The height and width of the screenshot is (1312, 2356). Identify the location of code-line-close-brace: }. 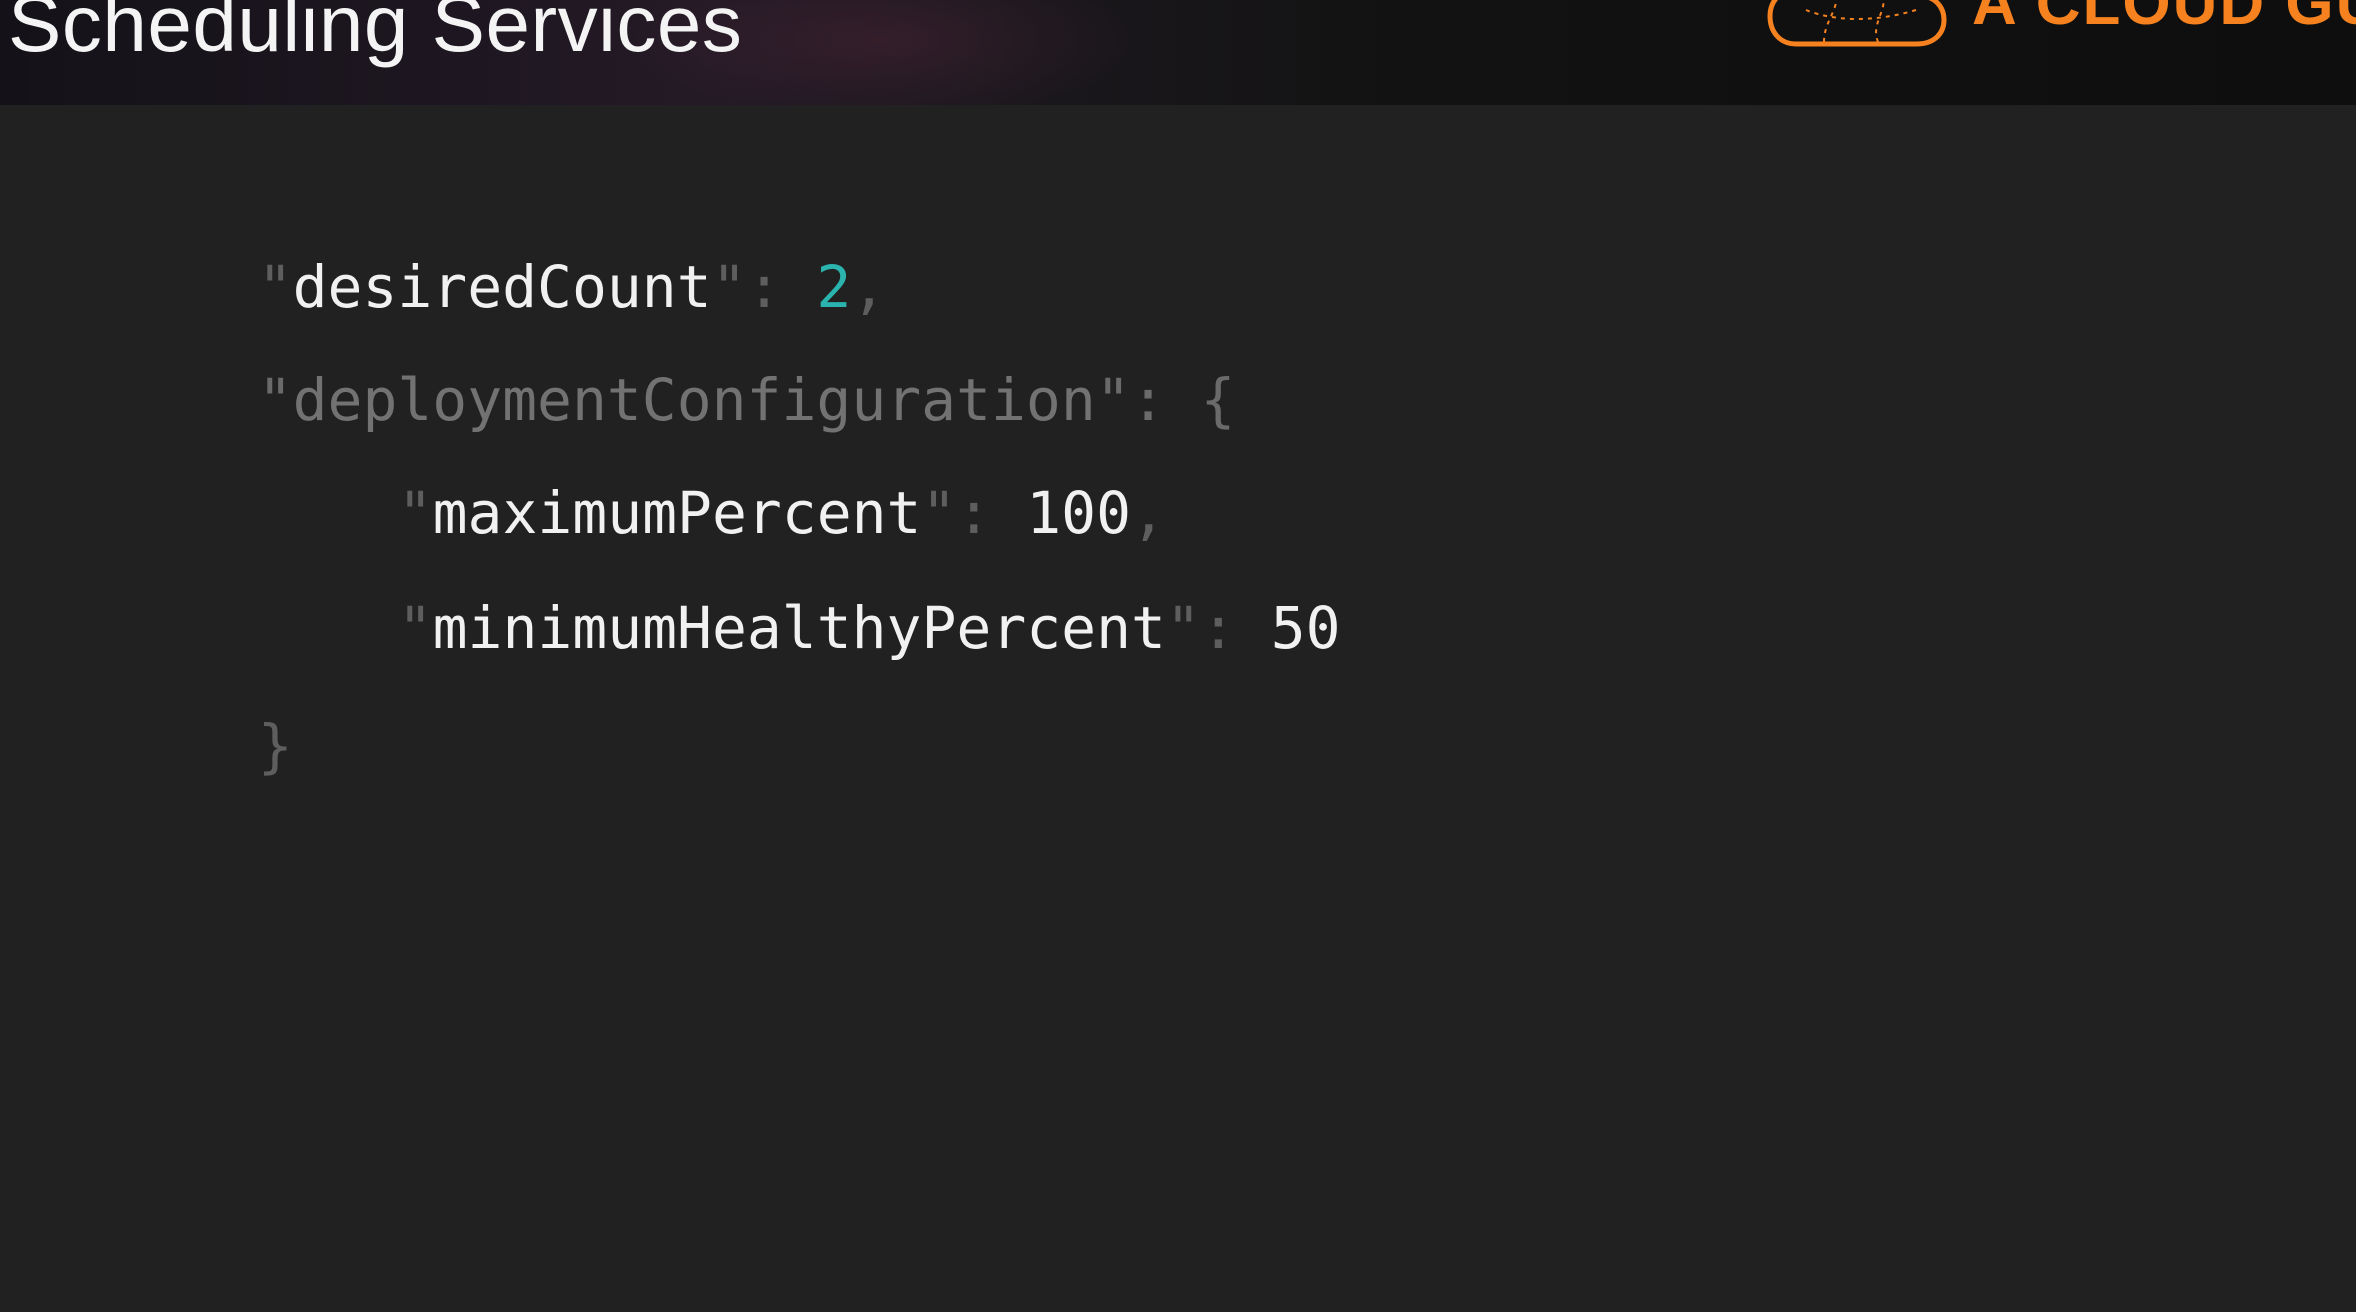
(205, 746).